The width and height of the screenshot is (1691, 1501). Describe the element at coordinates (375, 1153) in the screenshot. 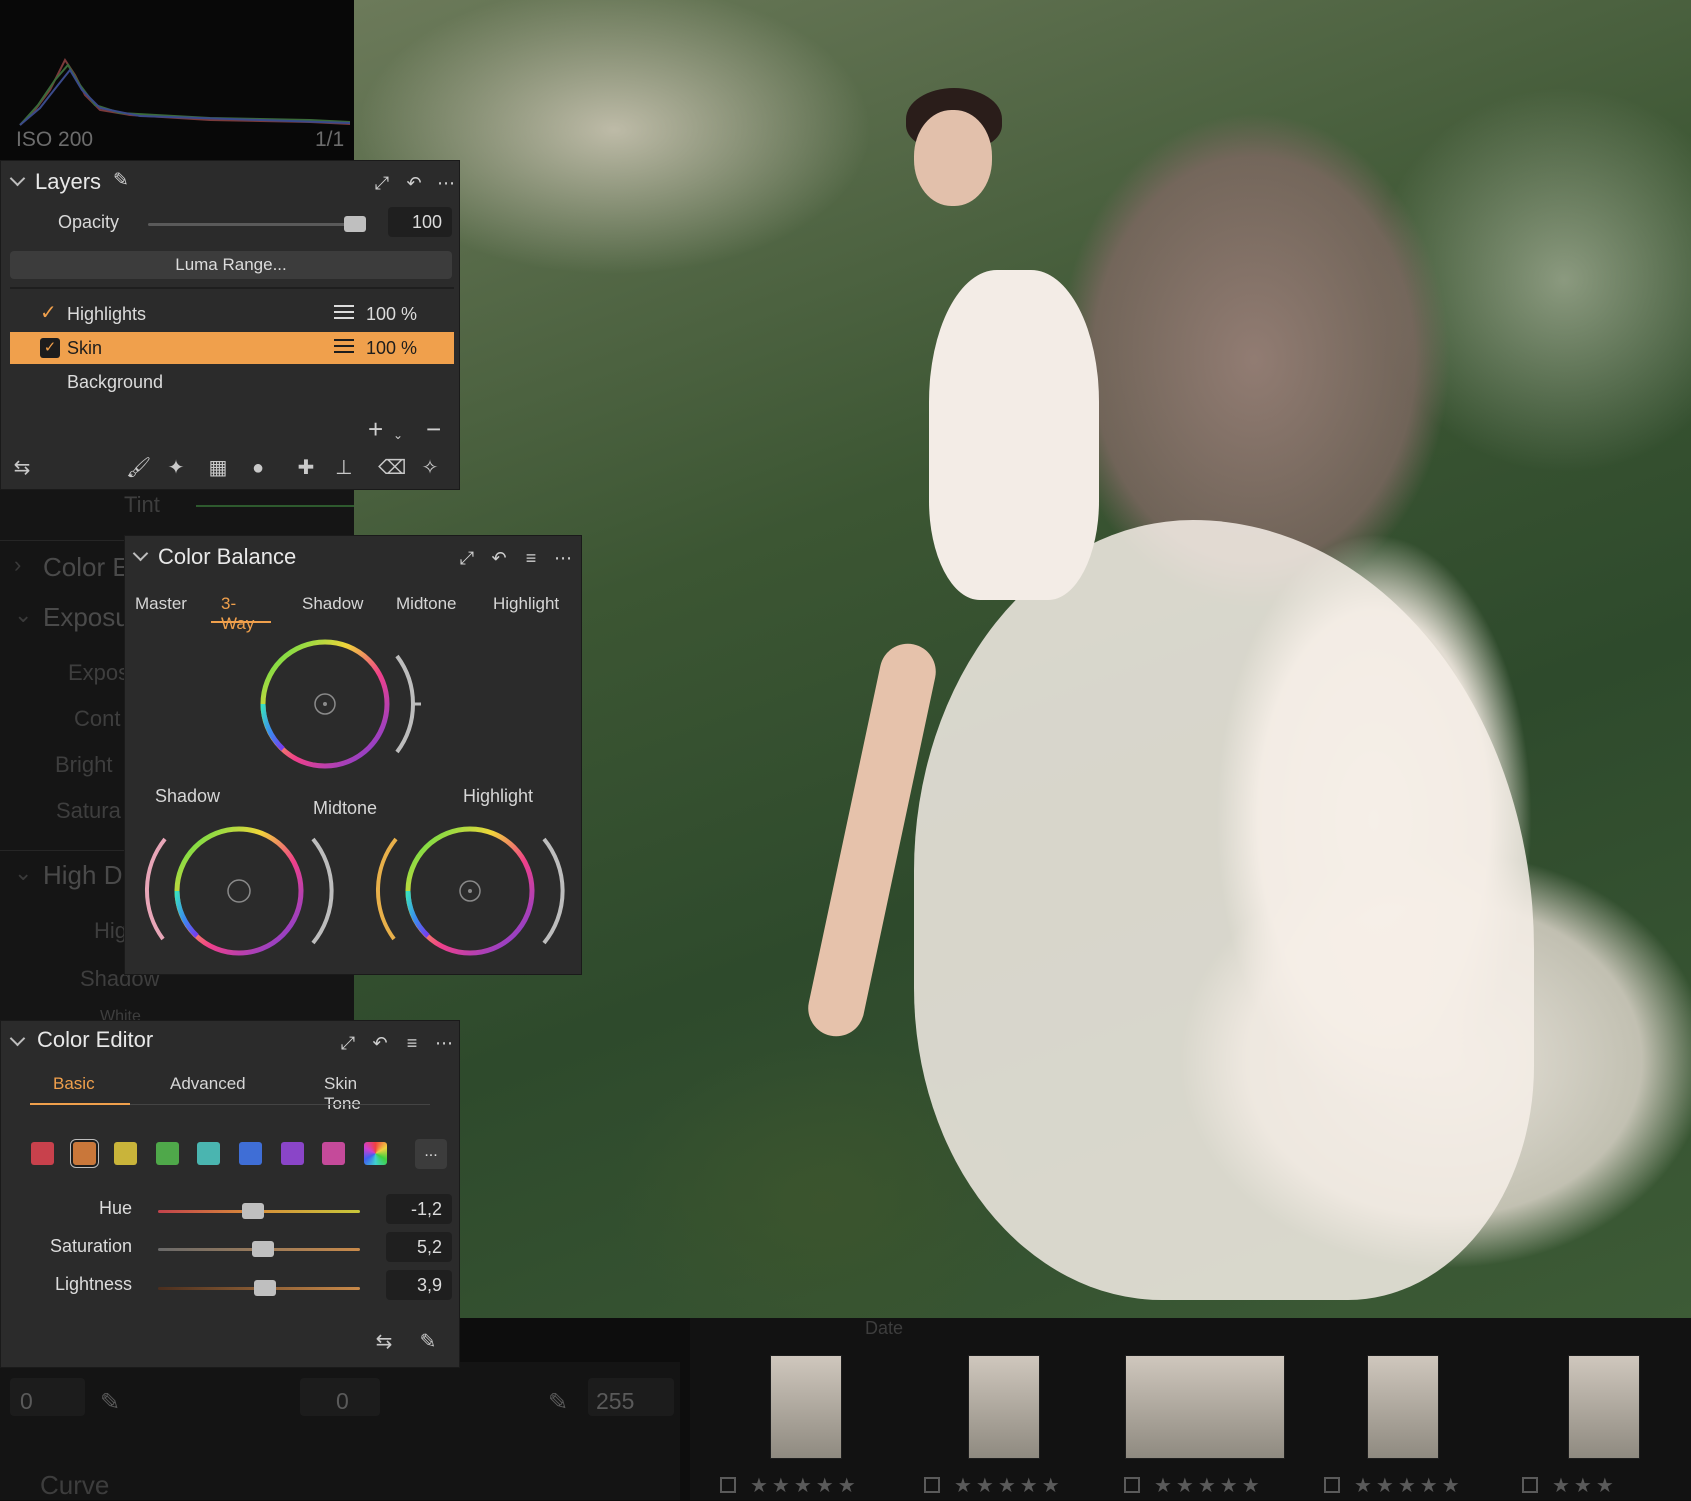

I see `all-colors-swatch-icon` at that location.